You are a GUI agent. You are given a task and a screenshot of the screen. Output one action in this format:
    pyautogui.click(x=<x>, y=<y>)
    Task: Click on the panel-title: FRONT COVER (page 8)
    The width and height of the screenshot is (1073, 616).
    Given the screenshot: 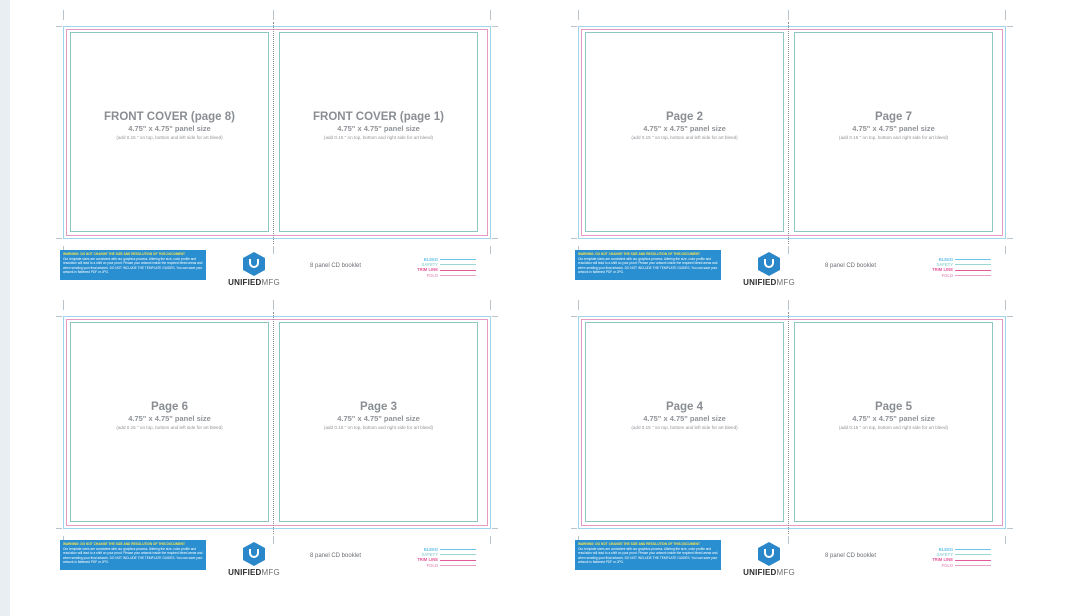 What is the action you would take?
    pyautogui.click(x=169, y=117)
    